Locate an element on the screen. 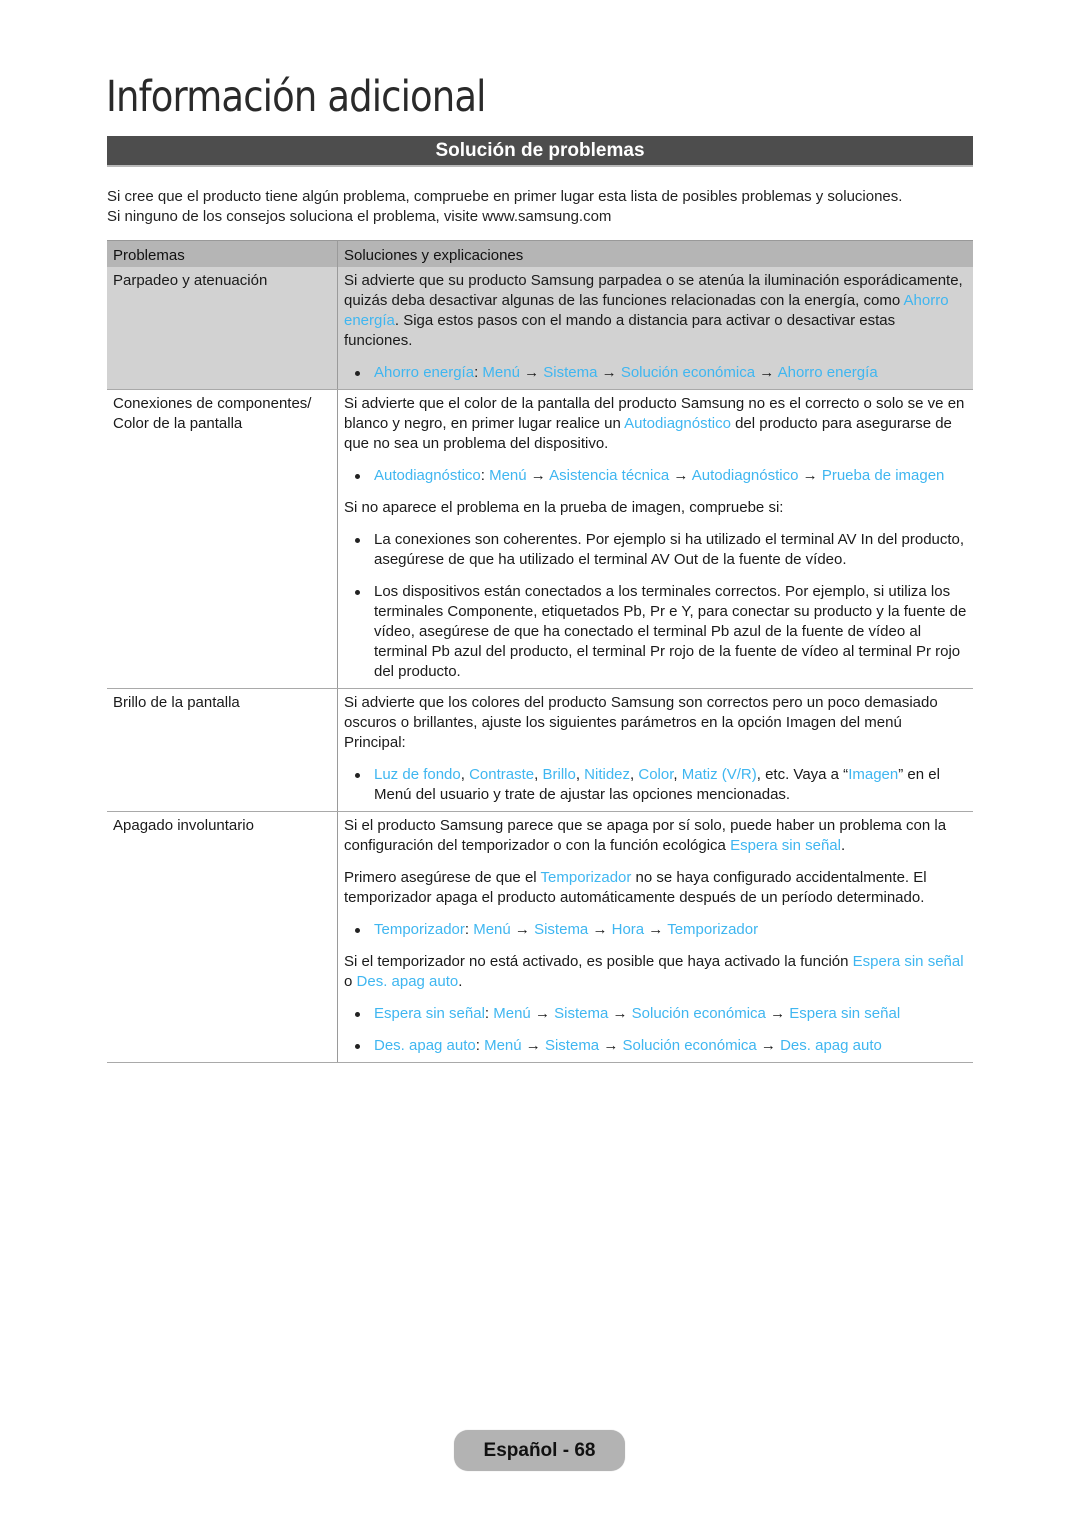 The width and height of the screenshot is (1080, 1519). menu-path-link: Nitidez is located at coordinates (607, 774).